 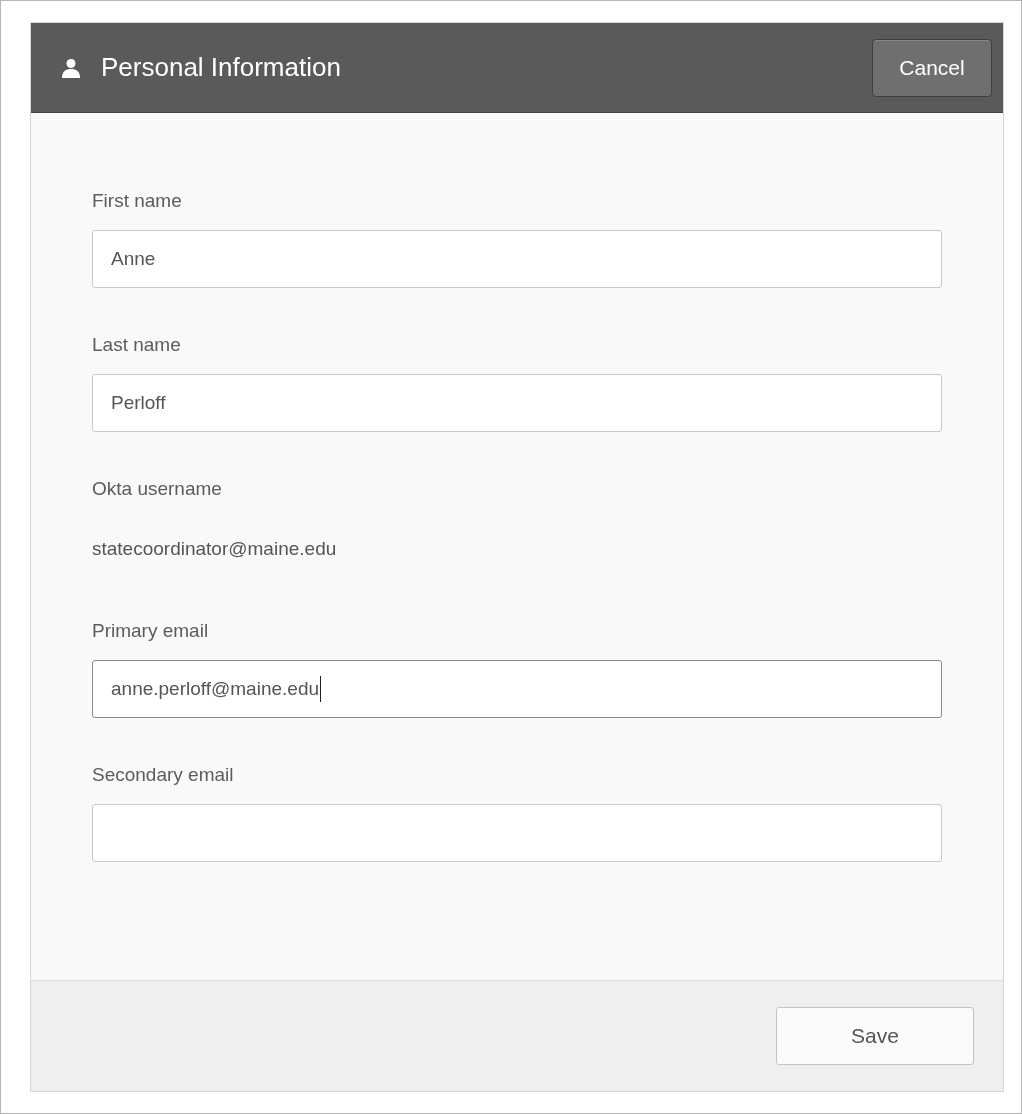 What do you see at coordinates (517, 259) in the screenshot?
I see `input-field: Anne` at bounding box center [517, 259].